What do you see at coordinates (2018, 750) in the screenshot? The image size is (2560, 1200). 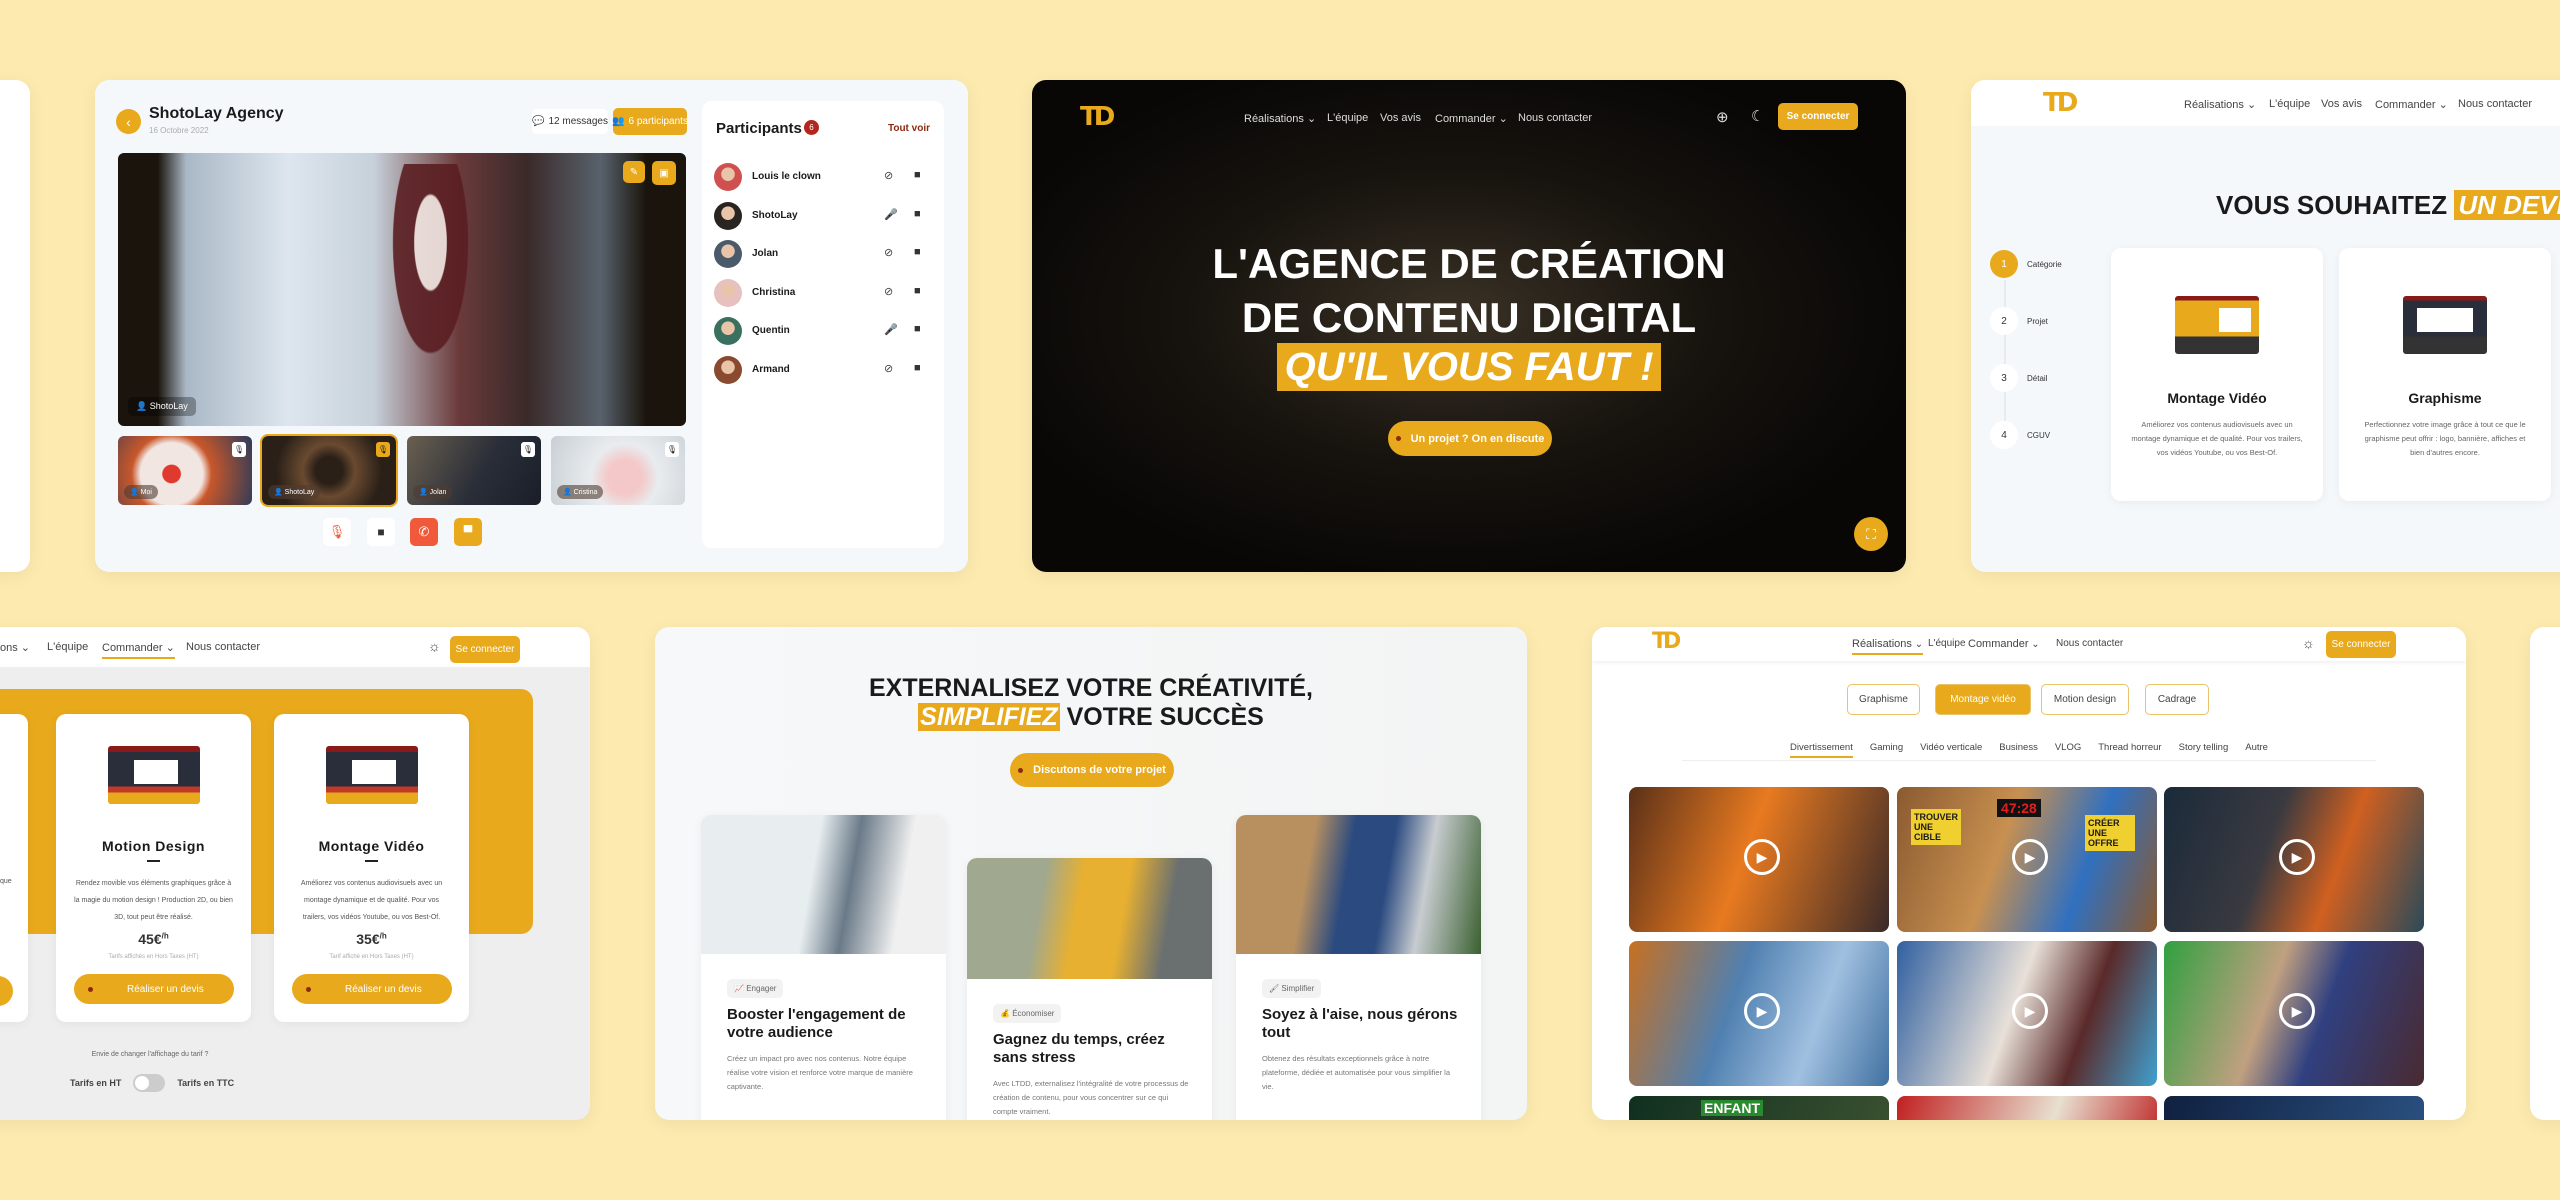 I see `subcategory-tab: Business` at bounding box center [2018, 750].